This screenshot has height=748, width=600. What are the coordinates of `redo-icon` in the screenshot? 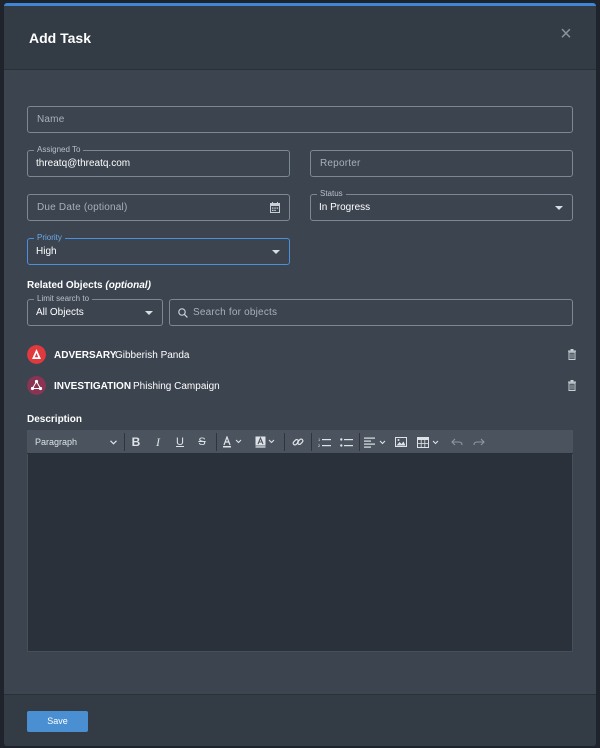 It's located at (479, 441).